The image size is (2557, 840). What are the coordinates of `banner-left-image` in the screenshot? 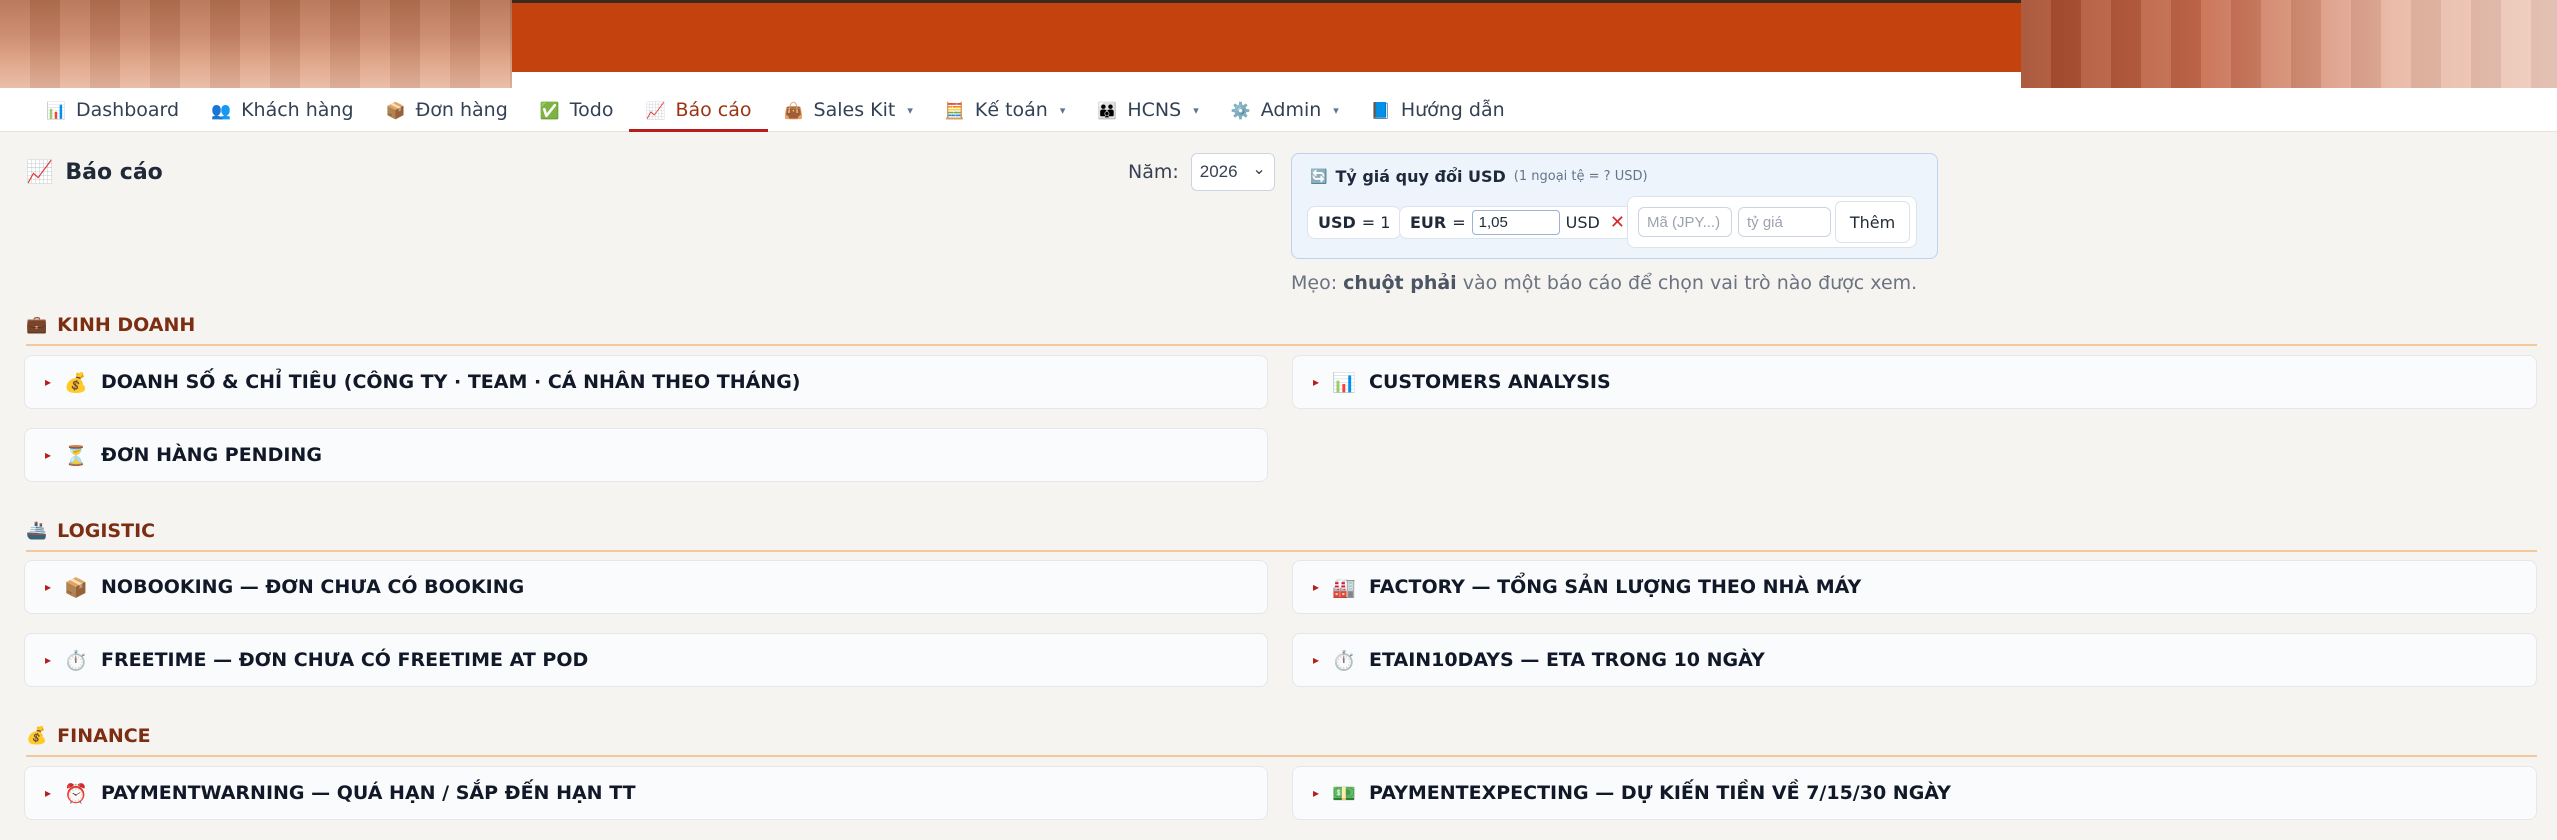 It's located at (256, 44).